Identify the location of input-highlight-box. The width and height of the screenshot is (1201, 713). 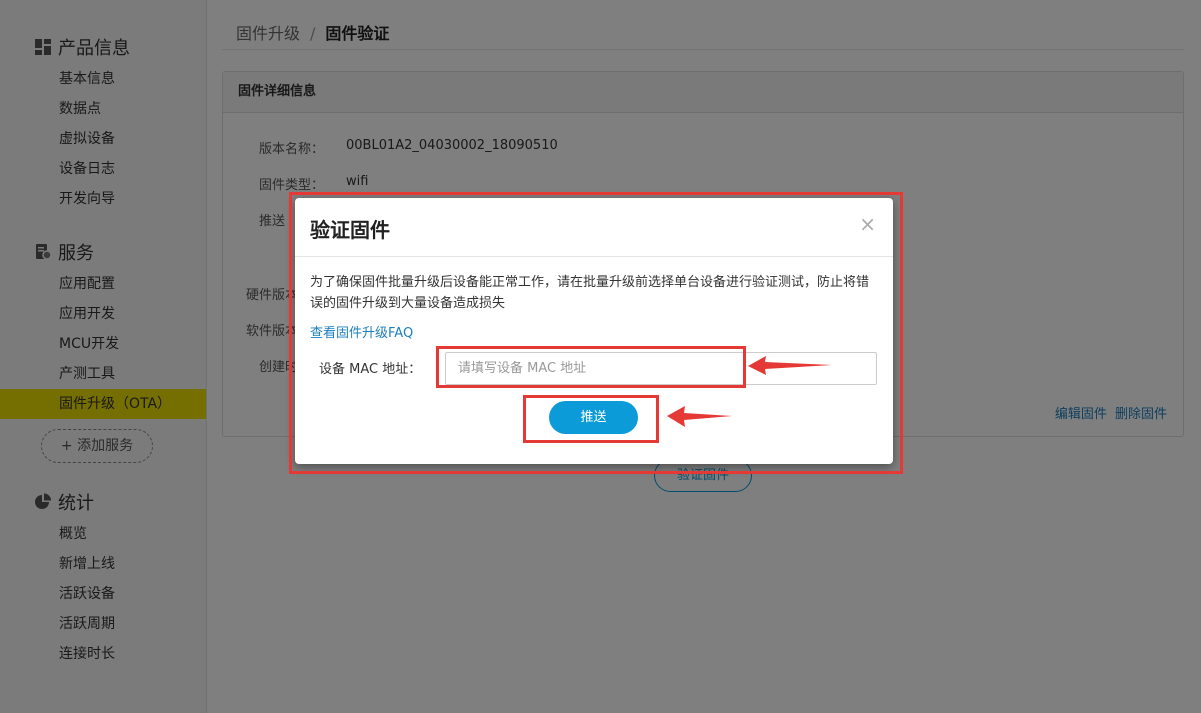
(591, 367).